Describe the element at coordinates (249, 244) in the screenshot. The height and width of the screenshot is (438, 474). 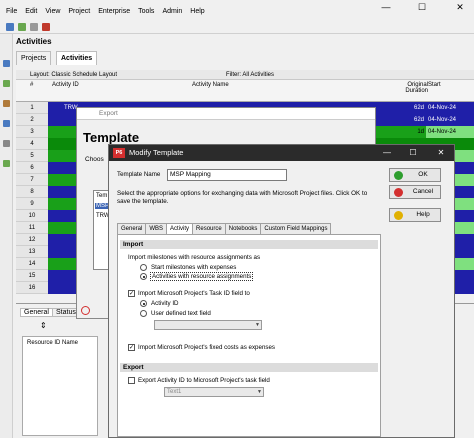
I see `import-section-header: Import` at that location.